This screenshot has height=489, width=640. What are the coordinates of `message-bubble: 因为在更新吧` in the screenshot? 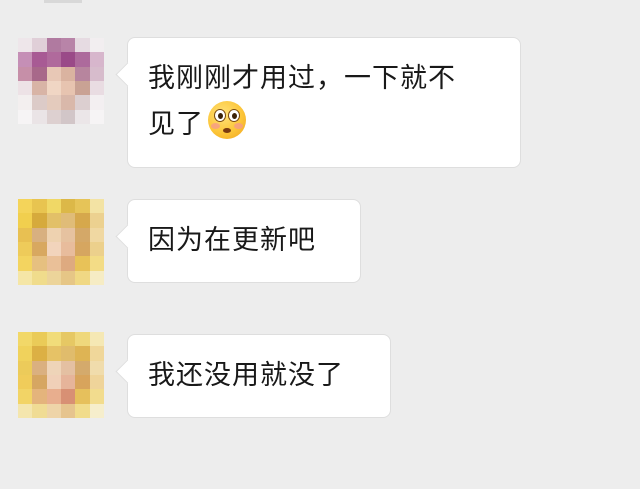 It's located at (244, 241).